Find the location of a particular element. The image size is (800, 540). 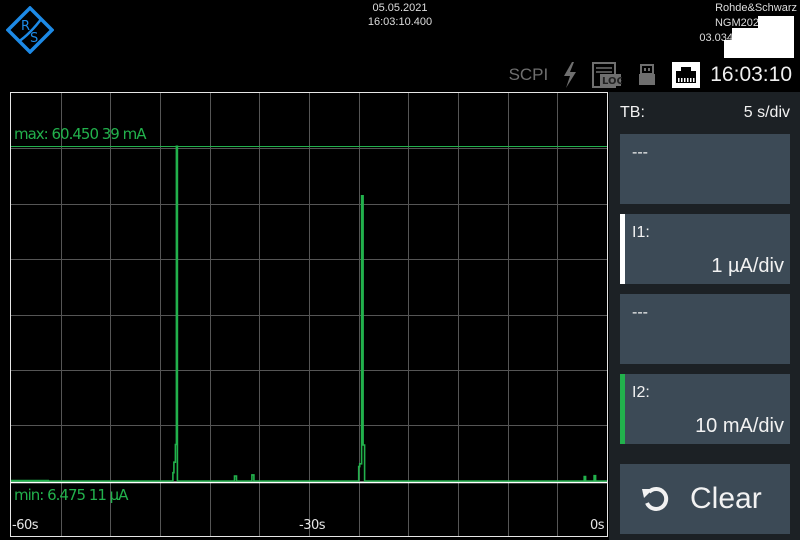

rohde-schwarz-logo: R S is located at coordinates (30, 30).